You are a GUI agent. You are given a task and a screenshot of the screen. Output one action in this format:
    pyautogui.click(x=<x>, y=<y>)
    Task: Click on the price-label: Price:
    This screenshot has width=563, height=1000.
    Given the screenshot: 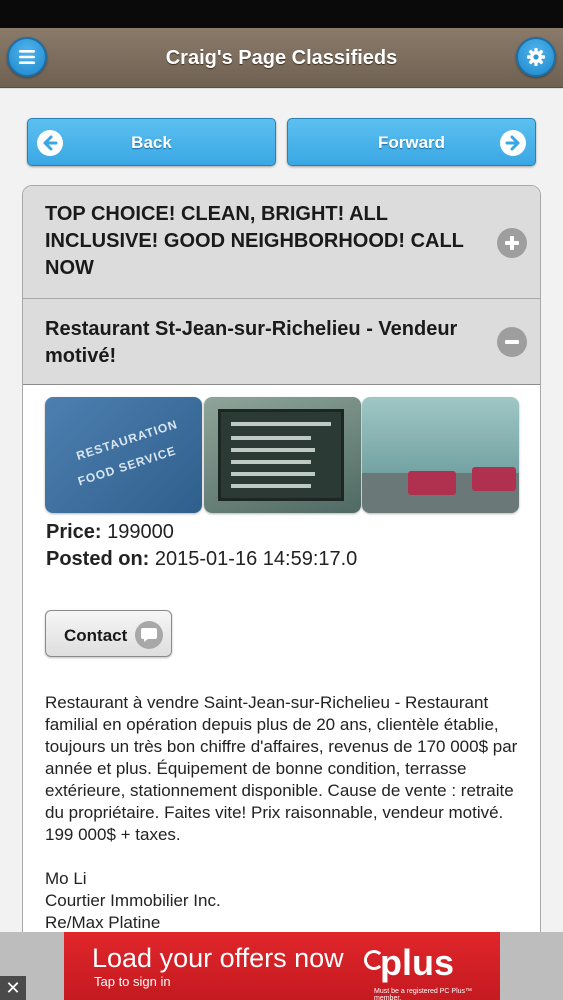 What is the action you would take?
    pyautogui.click(x=74, y=532)
    